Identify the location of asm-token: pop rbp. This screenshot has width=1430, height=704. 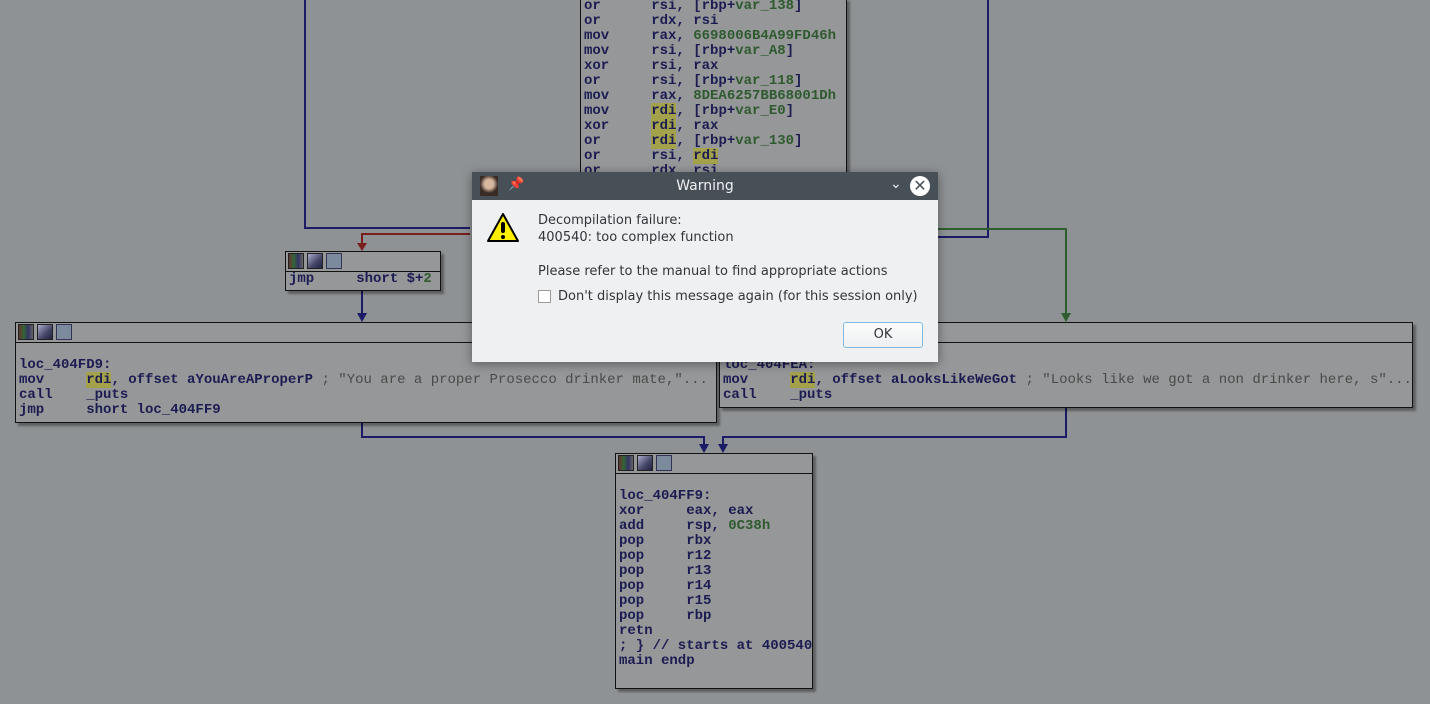
(665, 616).